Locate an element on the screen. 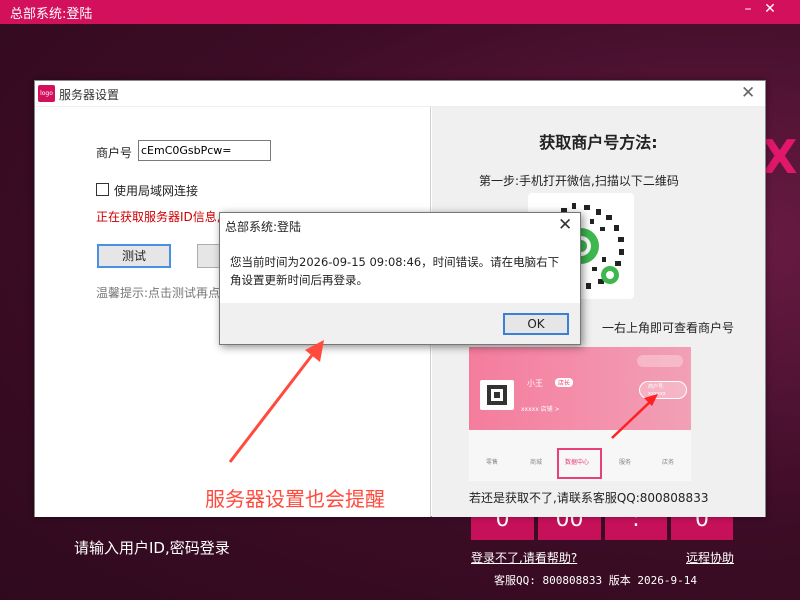 This screenshot has height=600, width=800. brand-logo-x: X is located at coordinates (780, 157).